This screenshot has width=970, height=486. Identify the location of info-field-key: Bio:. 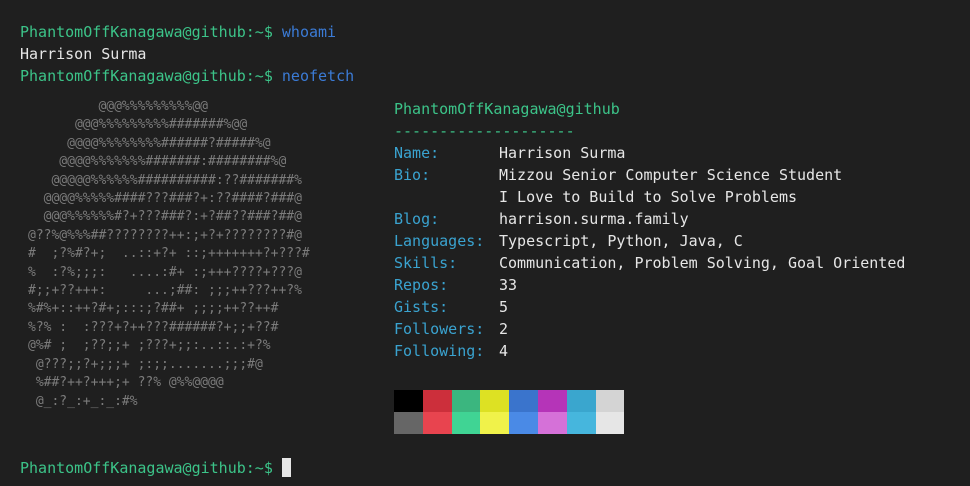
(412, 175).